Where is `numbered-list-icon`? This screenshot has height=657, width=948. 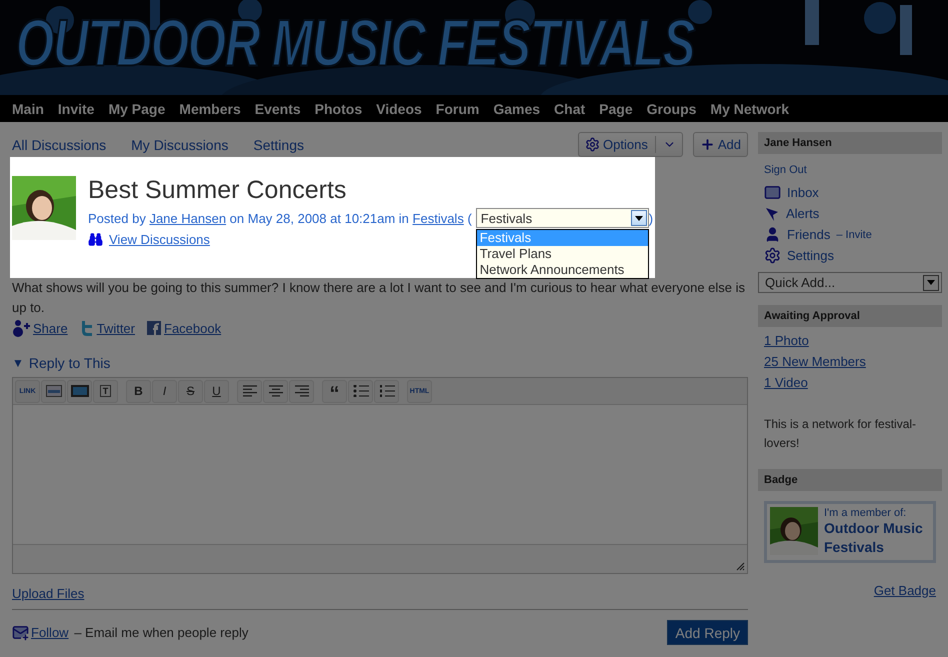 numbered-list-icon is located at coordinates (386, 391).